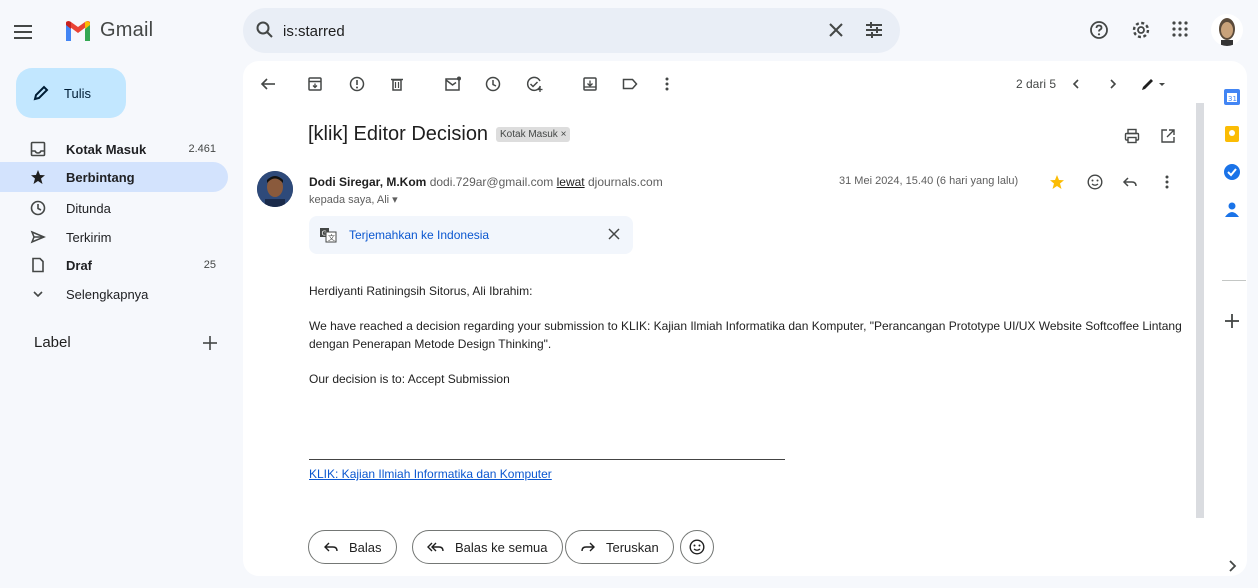  I want to click on reply-all-label: Balas ke semua, so click(501, 547).